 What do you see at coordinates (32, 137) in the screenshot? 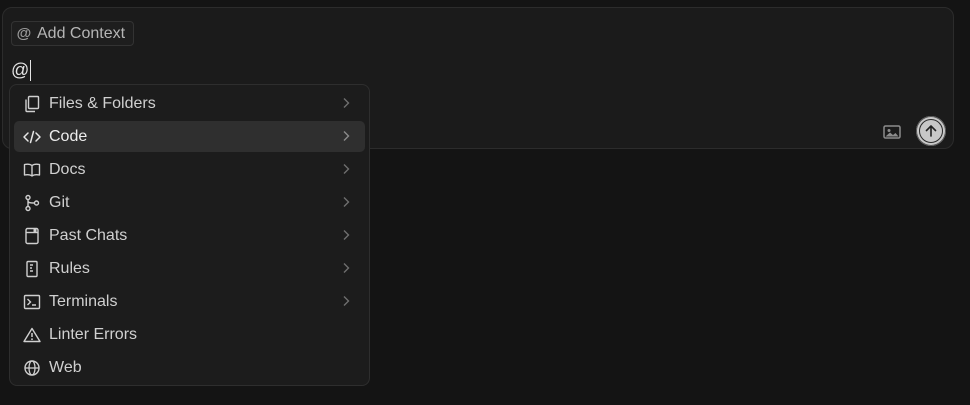
I see `code-icon` at bounding box center [32, 137].